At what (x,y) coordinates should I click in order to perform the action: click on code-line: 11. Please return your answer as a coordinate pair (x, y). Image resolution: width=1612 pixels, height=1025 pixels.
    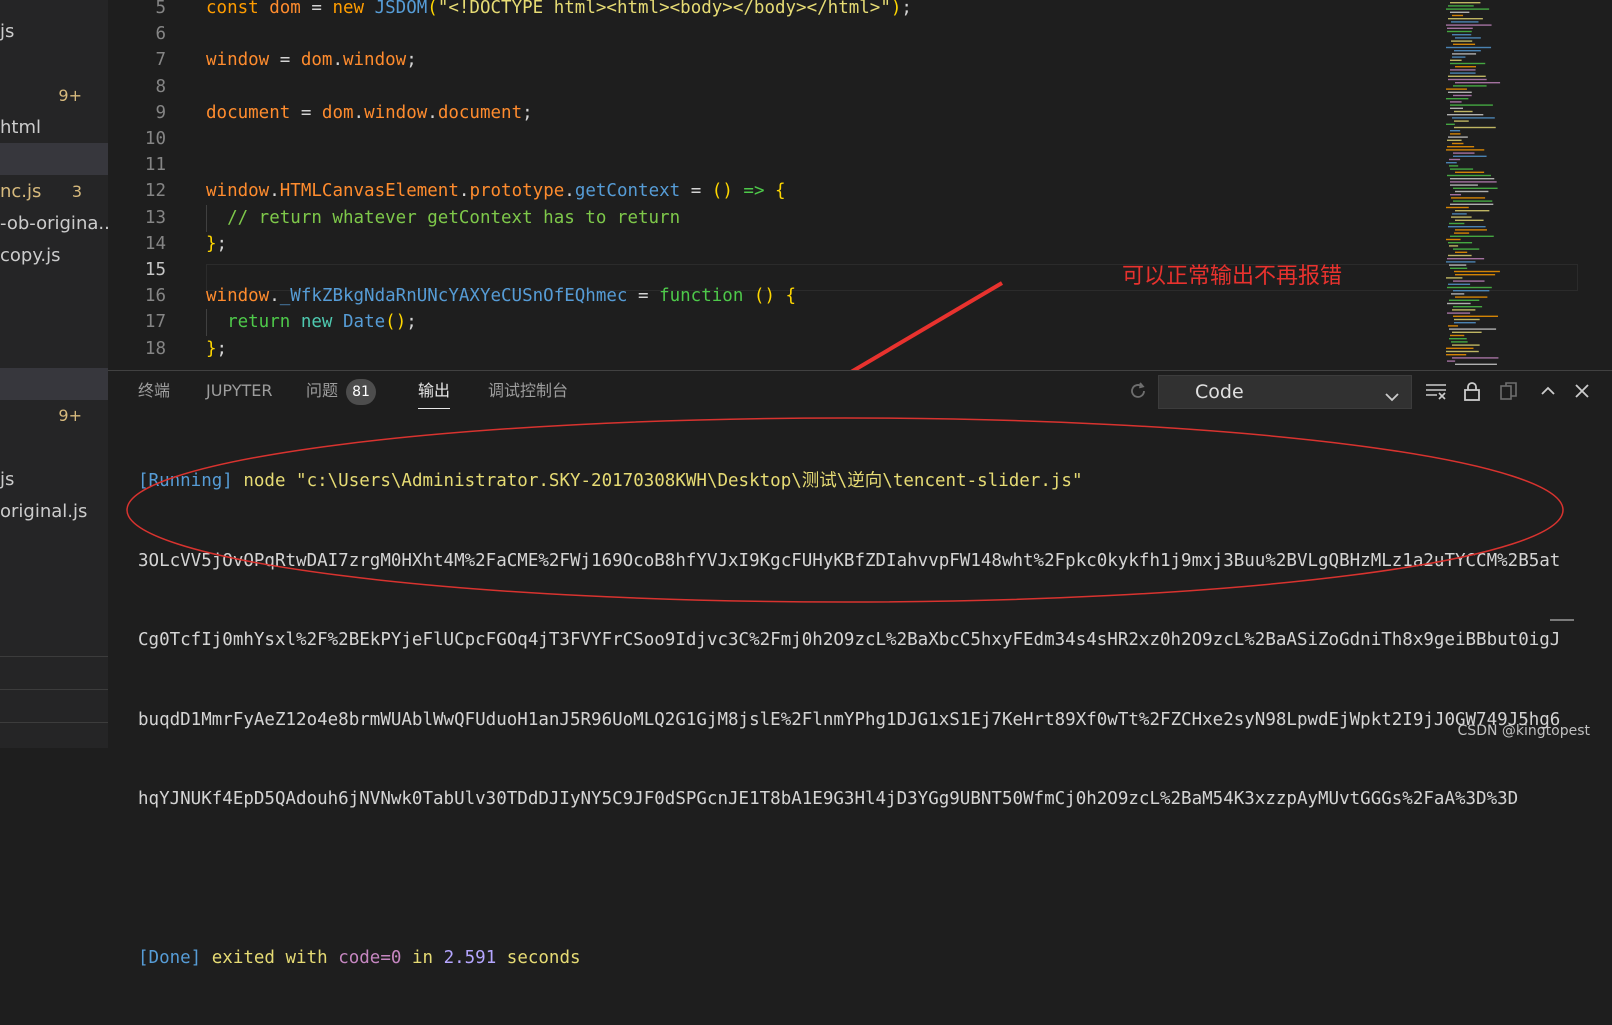
    Looking at the image, I should click on (793, 165).